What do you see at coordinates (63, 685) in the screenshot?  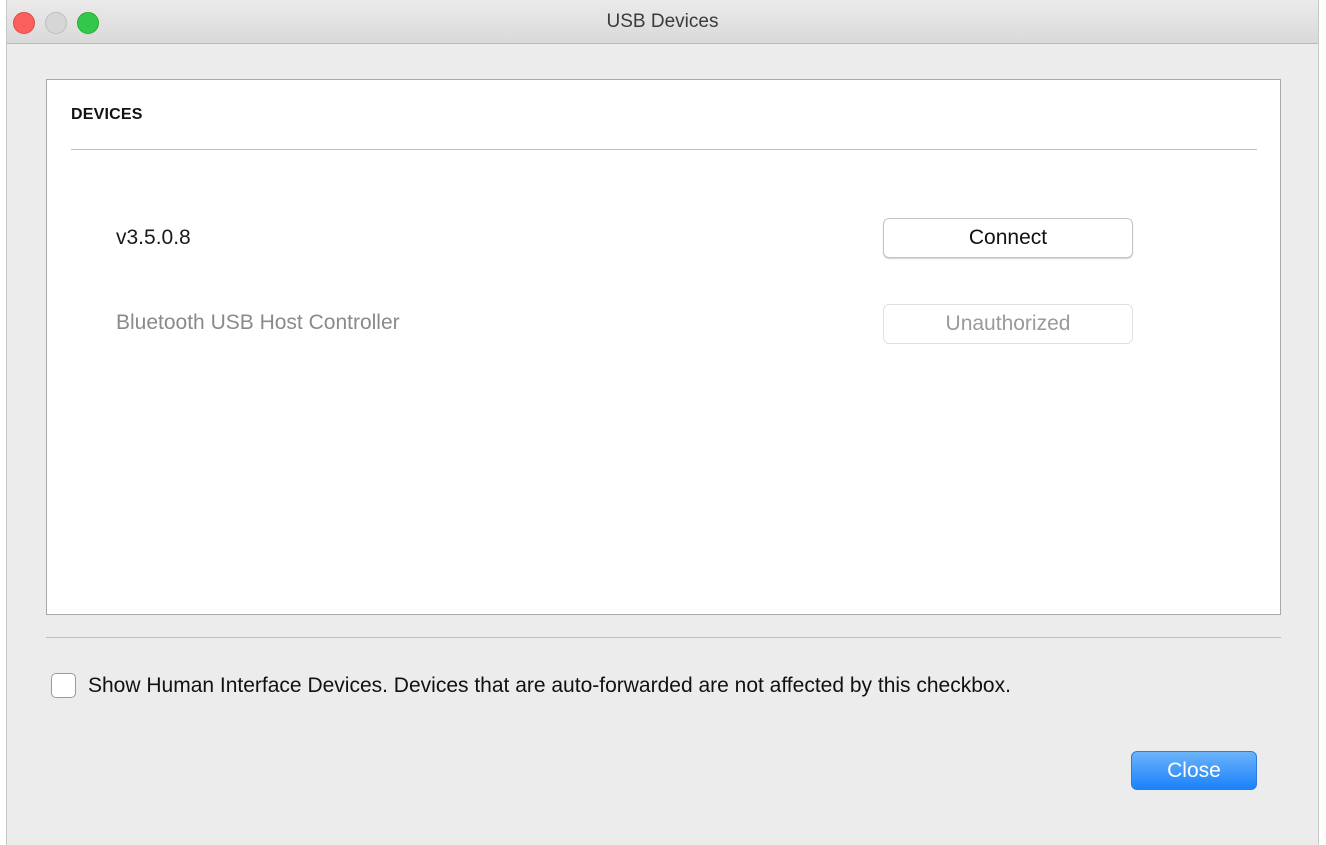 I see `show-hid-checkbox` at bounding box center [63, 685].